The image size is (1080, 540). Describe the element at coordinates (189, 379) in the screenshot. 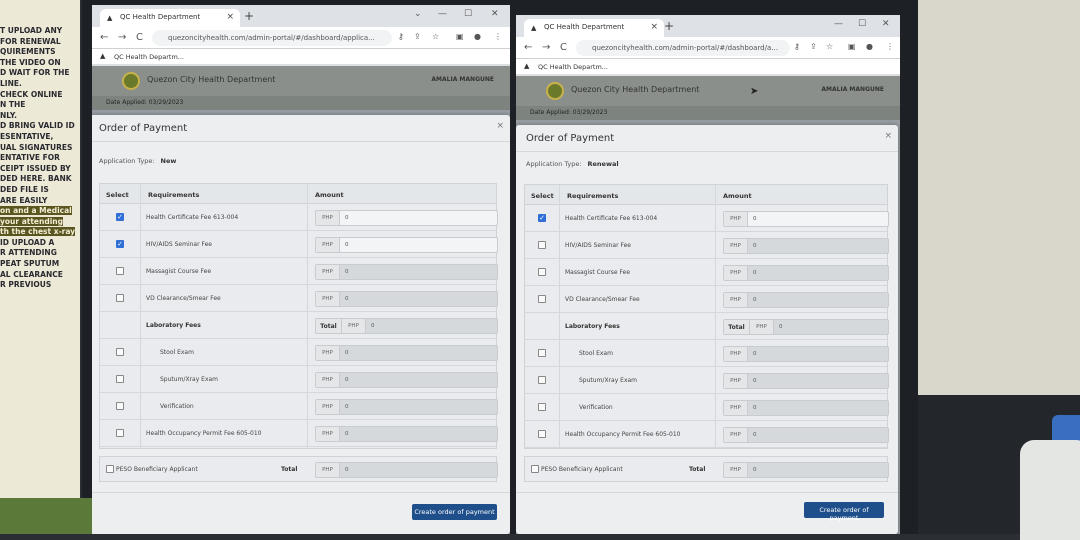

I see `requirement-name: Sputum/Xray Exam` at that location.